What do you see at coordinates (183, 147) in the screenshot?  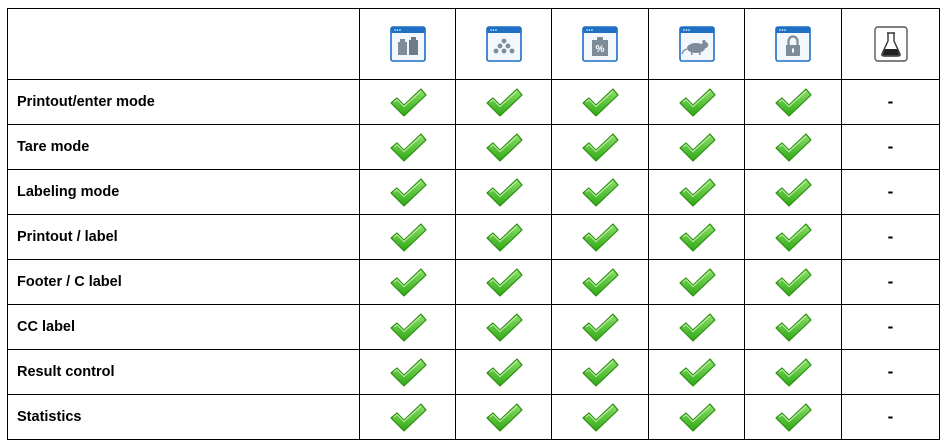 I see `row-label: Tare mode` at bounding box center [183, 147].